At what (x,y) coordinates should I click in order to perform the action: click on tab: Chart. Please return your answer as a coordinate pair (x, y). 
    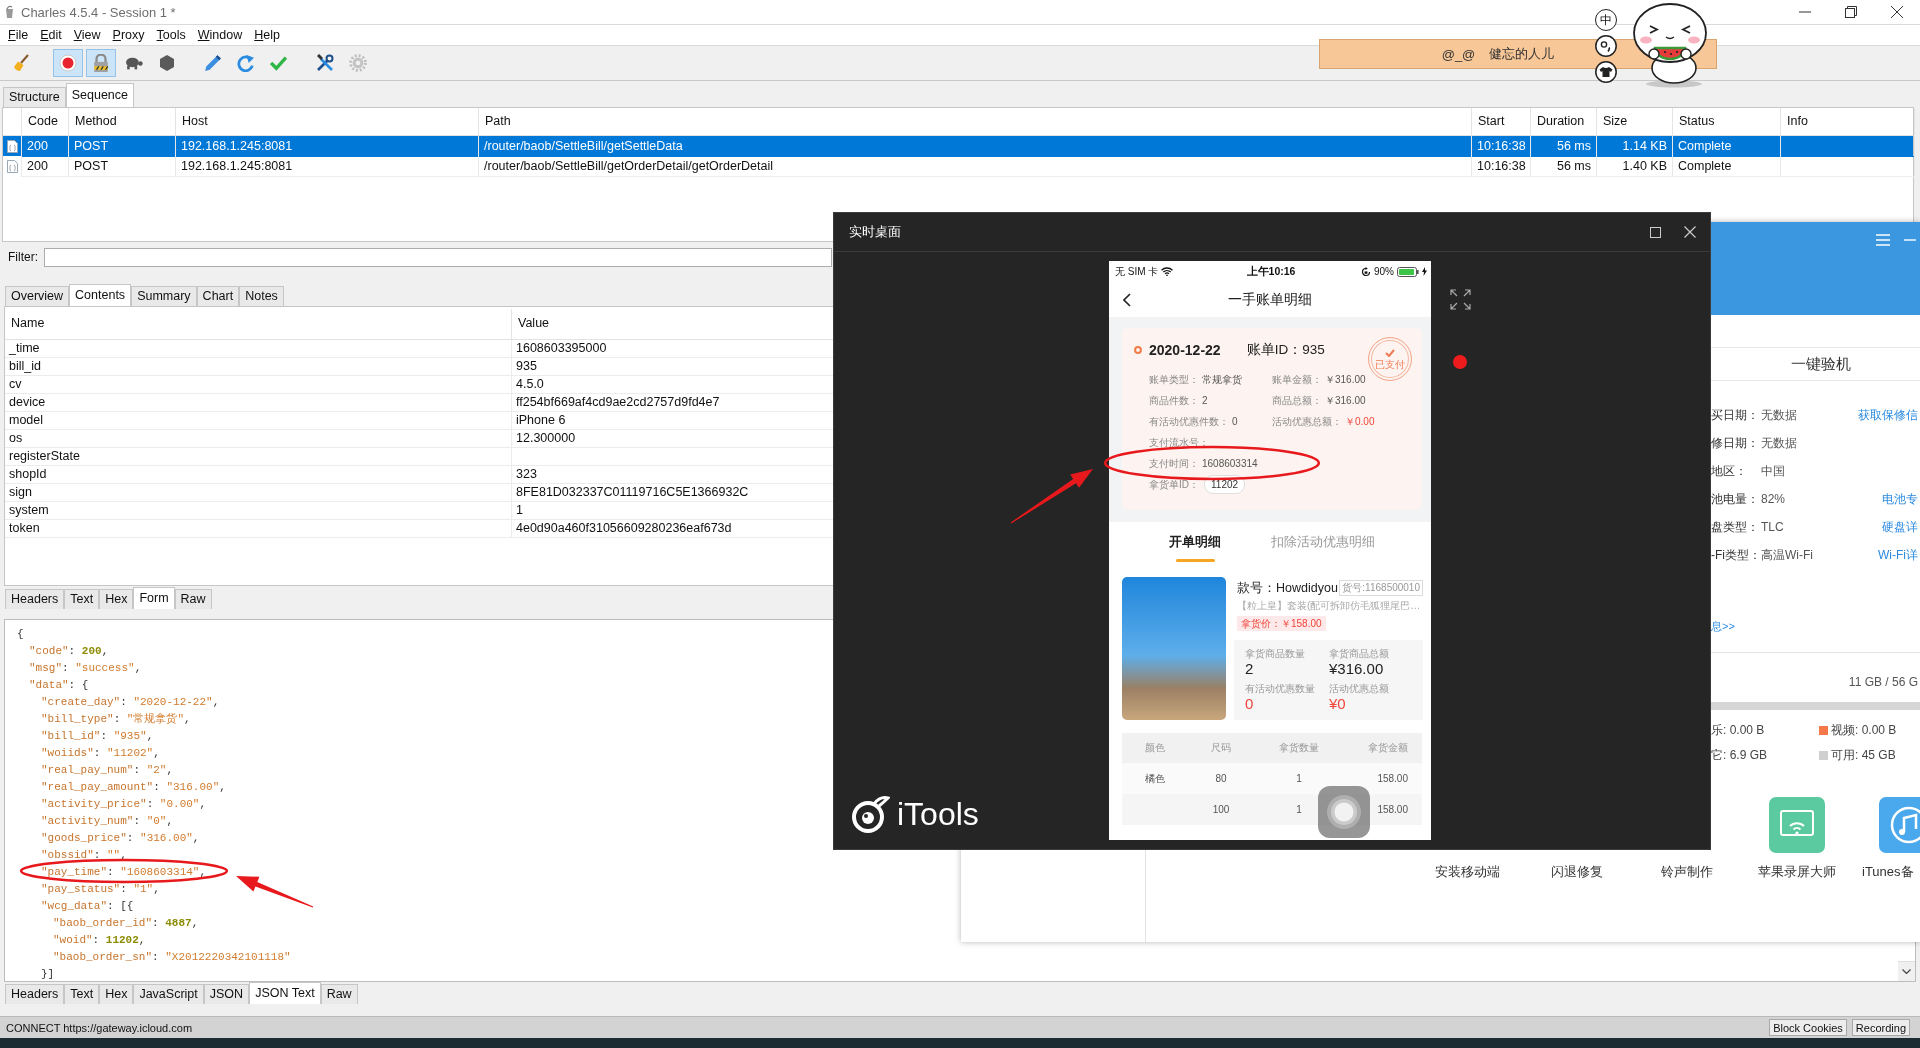
    Looking at the image, I should click on (218, 296).